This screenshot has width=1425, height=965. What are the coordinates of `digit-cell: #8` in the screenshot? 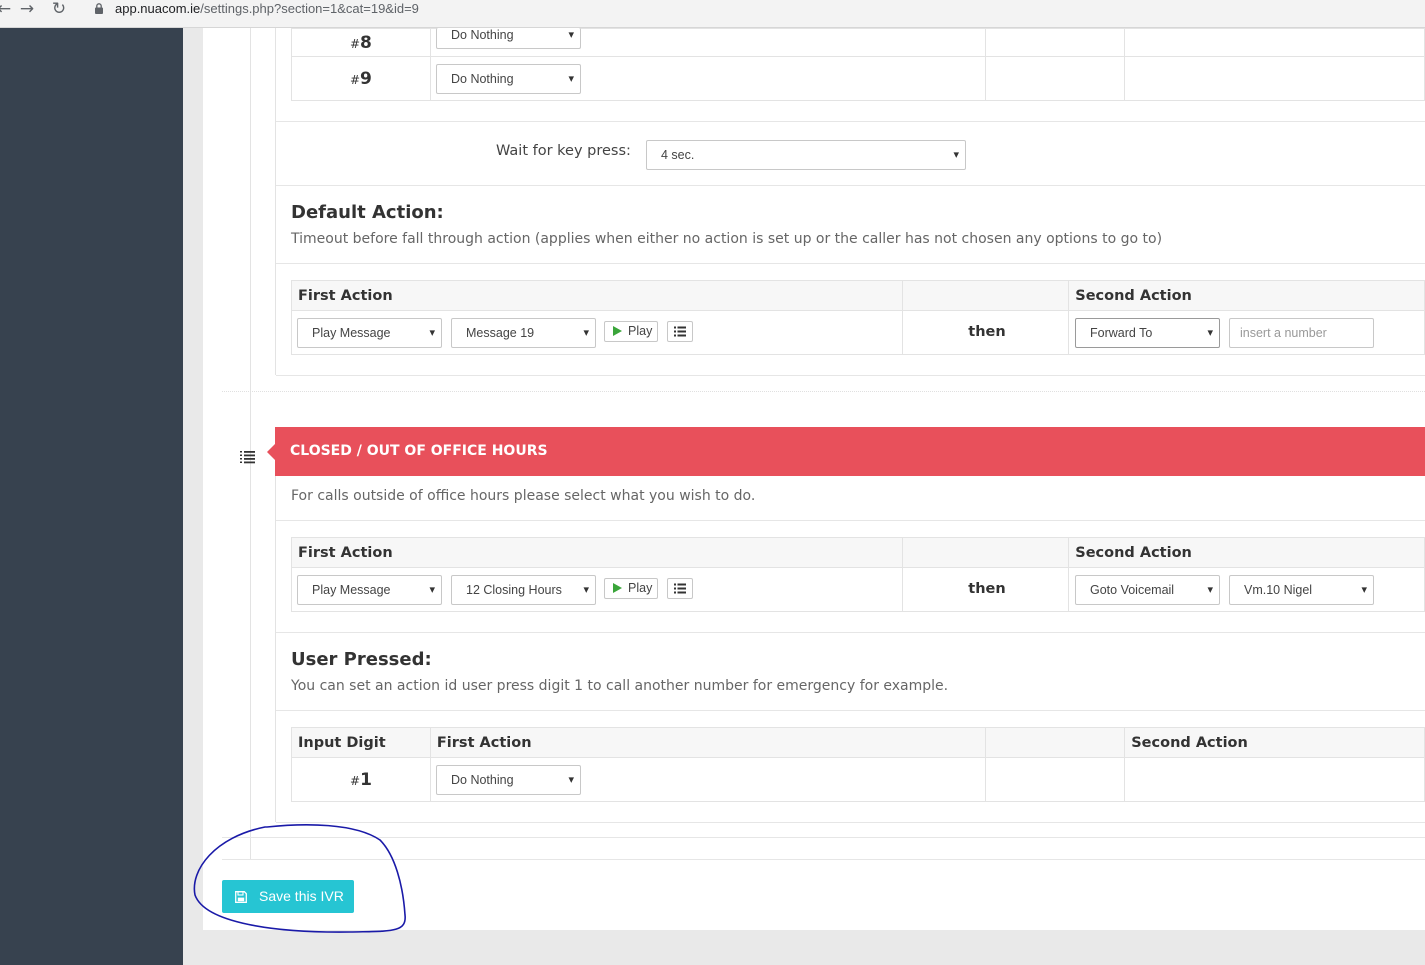 It's located at (361, 42).